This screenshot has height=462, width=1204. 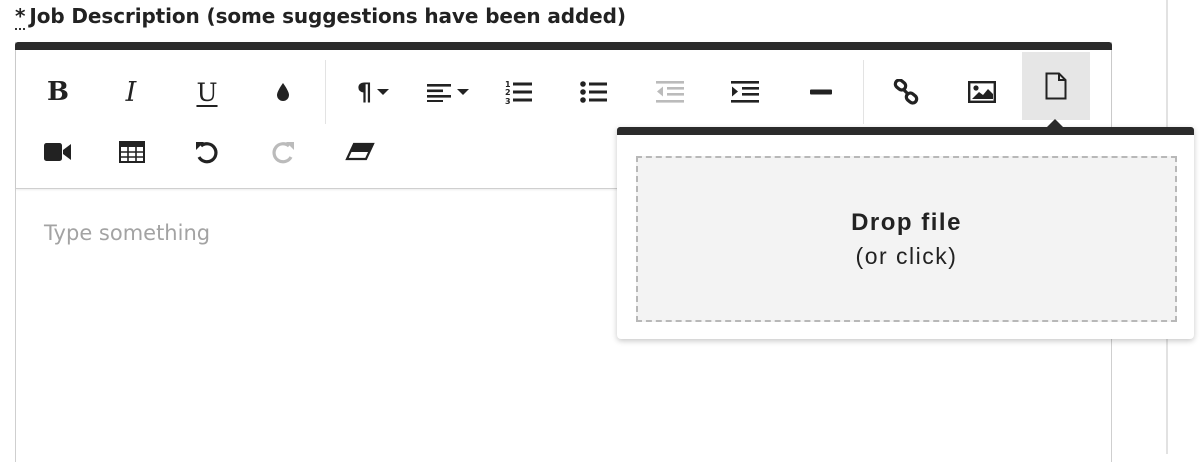 I want to click on align-button, so click(x=448, y=92).